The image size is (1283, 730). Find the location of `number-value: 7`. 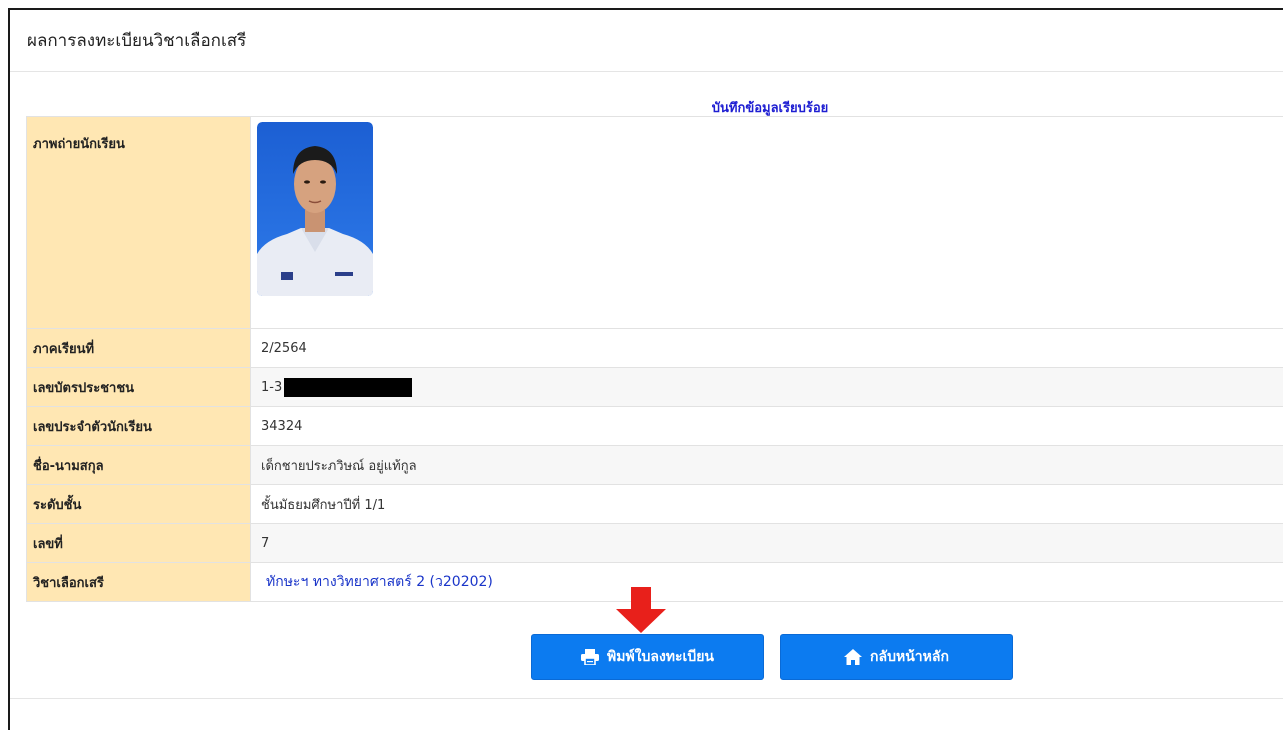

number-value: 7 is located at coordinates (767, 543).